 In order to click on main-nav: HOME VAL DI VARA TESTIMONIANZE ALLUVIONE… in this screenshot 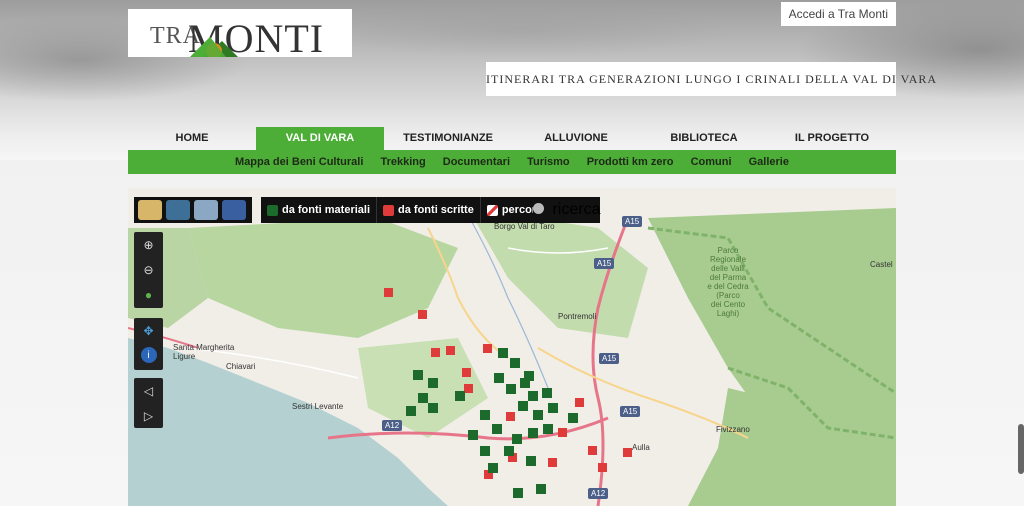, I will do `click(512, 138)`.